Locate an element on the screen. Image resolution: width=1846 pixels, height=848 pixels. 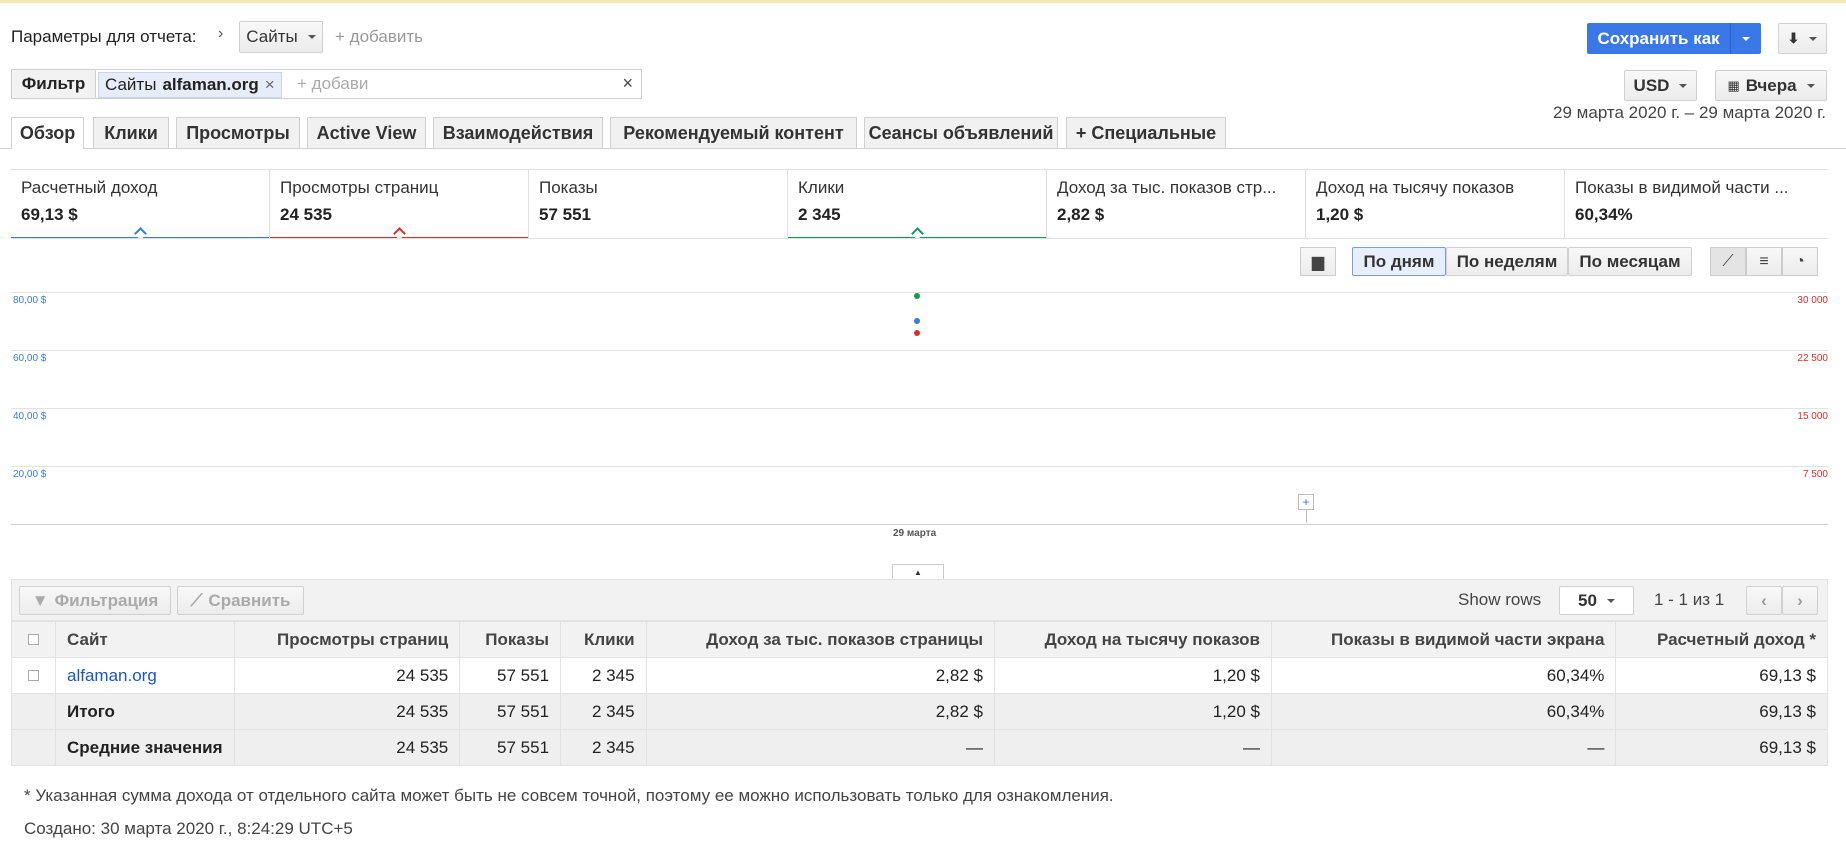
col-header-impressions: Показы is located at coordinates (510, 639).